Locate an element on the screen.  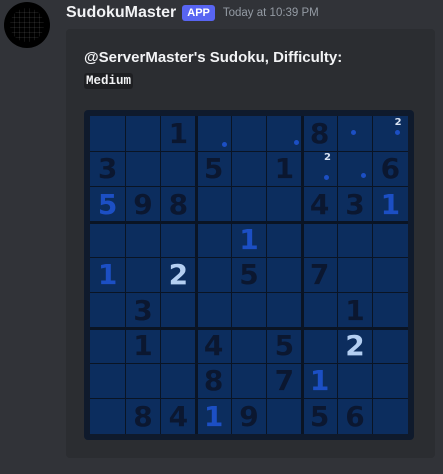
message-timestamp: Today at 10:39 PM is located at coordinates (271, 13).